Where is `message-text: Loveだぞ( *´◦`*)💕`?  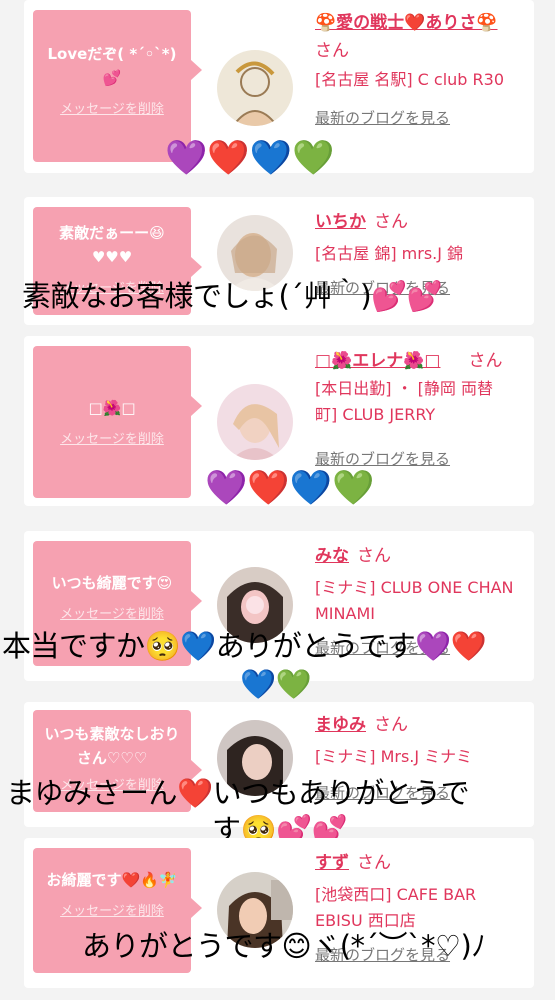
message-text: Loveだぞ( *´◦`*)💕 is located at coordinates (112, 66).